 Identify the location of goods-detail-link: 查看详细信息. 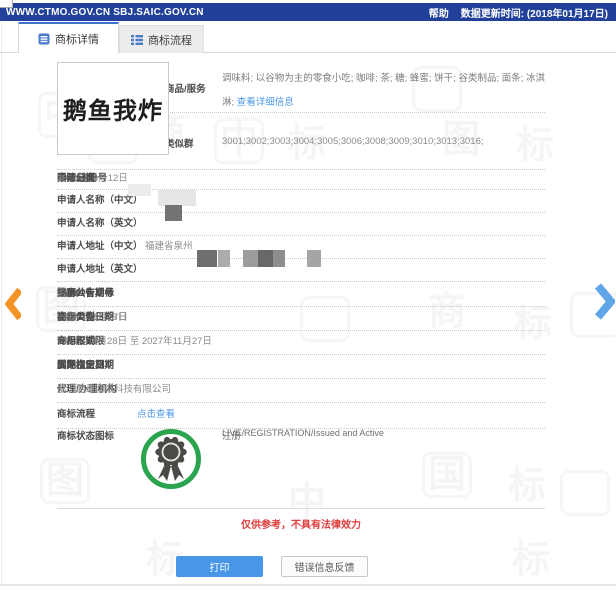
(265, 102).